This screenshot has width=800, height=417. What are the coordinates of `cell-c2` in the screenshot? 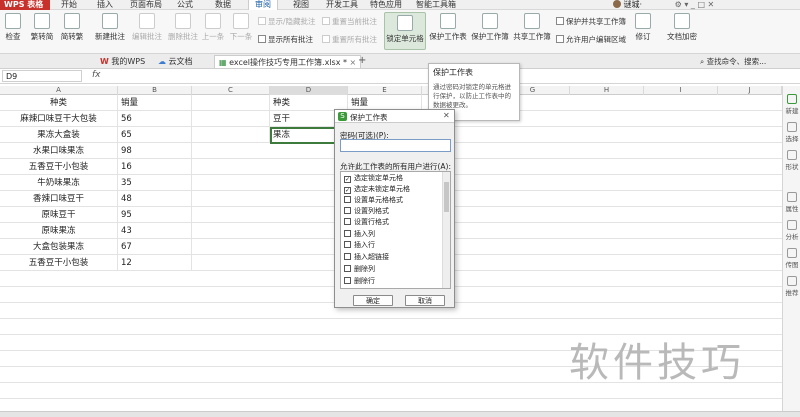 It's located at (231, 119).